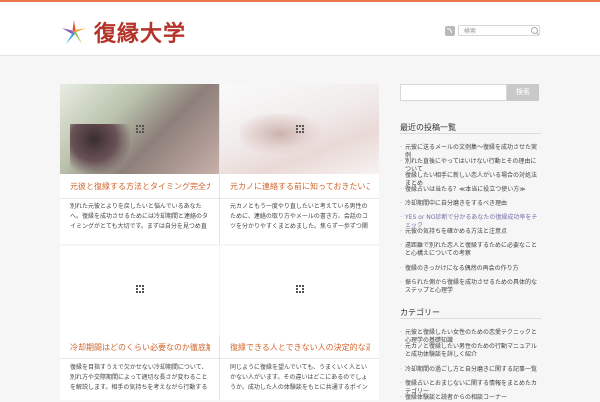 This screenshot has width=600, height=402. What do you see at coordinates (499, 30) in the screenshot?
I see `header-search-input: 検索` at bounding box center [499, 30].